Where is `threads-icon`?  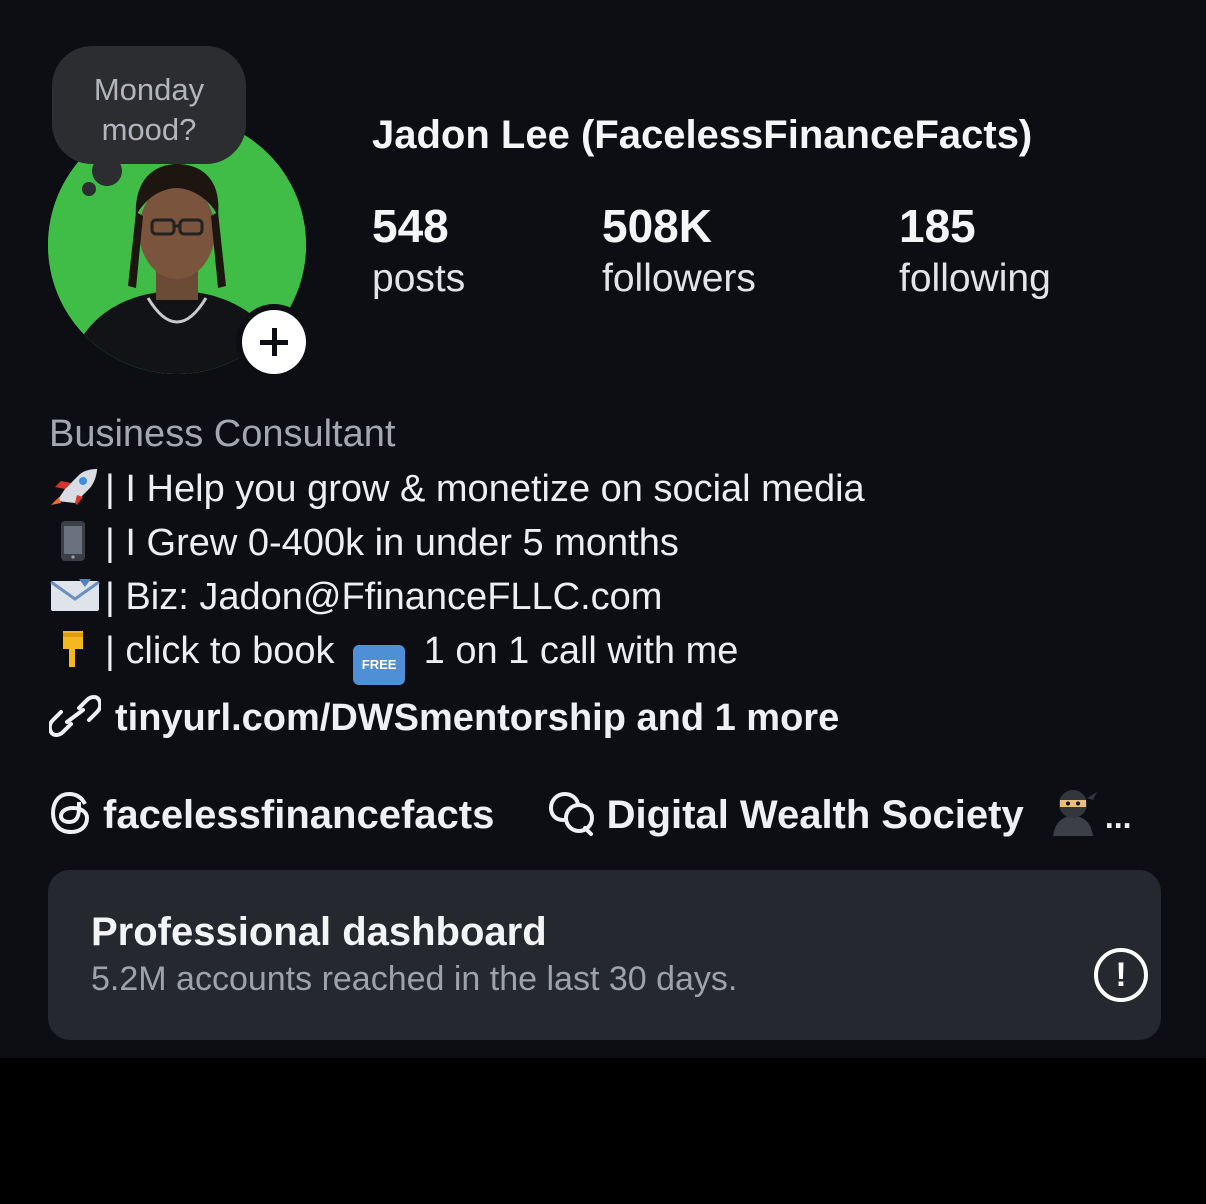
threads-icon is located at coordinates (71, 818).